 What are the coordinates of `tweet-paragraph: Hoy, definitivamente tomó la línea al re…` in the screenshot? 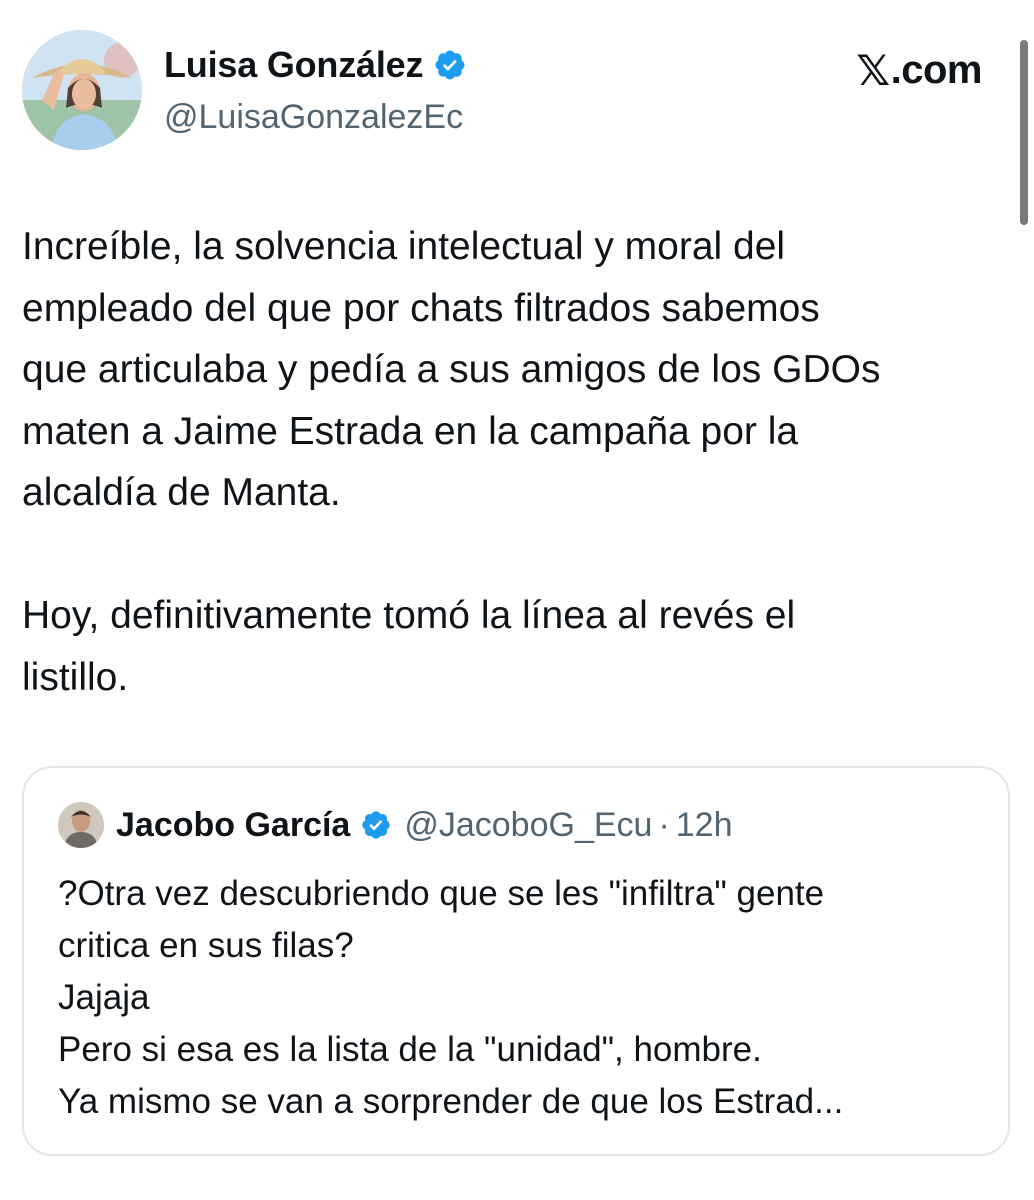 It's located at (409, 646).